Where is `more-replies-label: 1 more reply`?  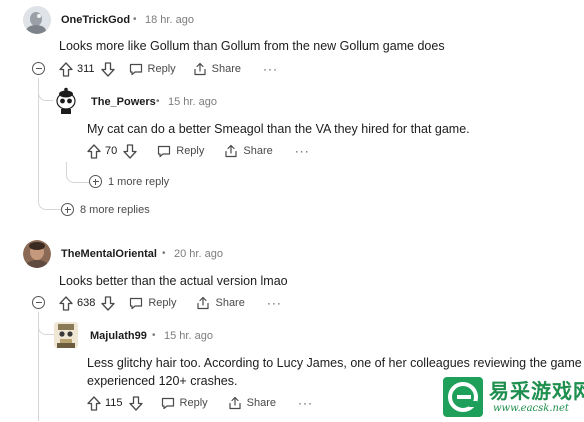
more-replies-label: 1 more reply is located at coordinates (139, 181).